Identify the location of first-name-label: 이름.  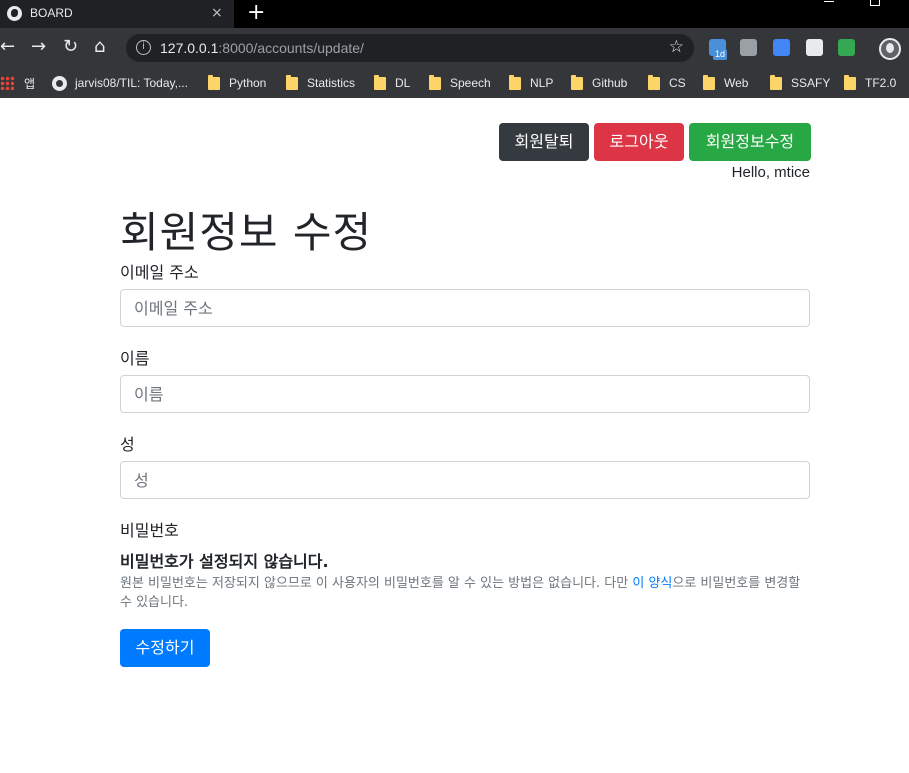
(135, 358).